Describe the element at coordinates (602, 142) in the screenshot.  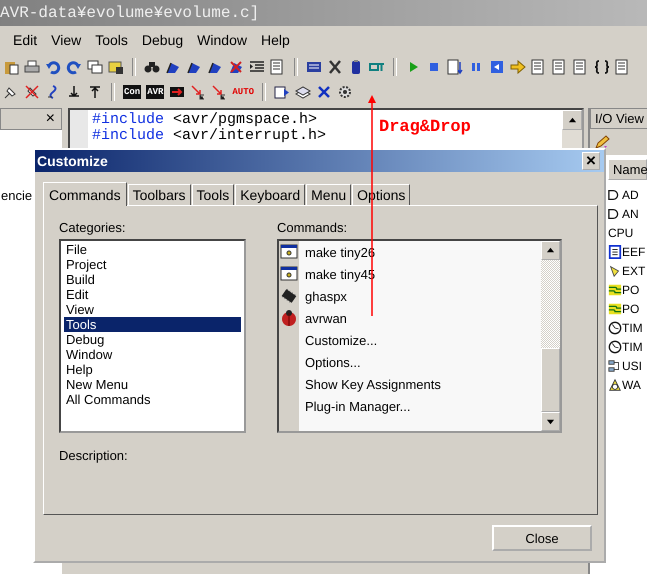
I see `pencil-icon` at that location.